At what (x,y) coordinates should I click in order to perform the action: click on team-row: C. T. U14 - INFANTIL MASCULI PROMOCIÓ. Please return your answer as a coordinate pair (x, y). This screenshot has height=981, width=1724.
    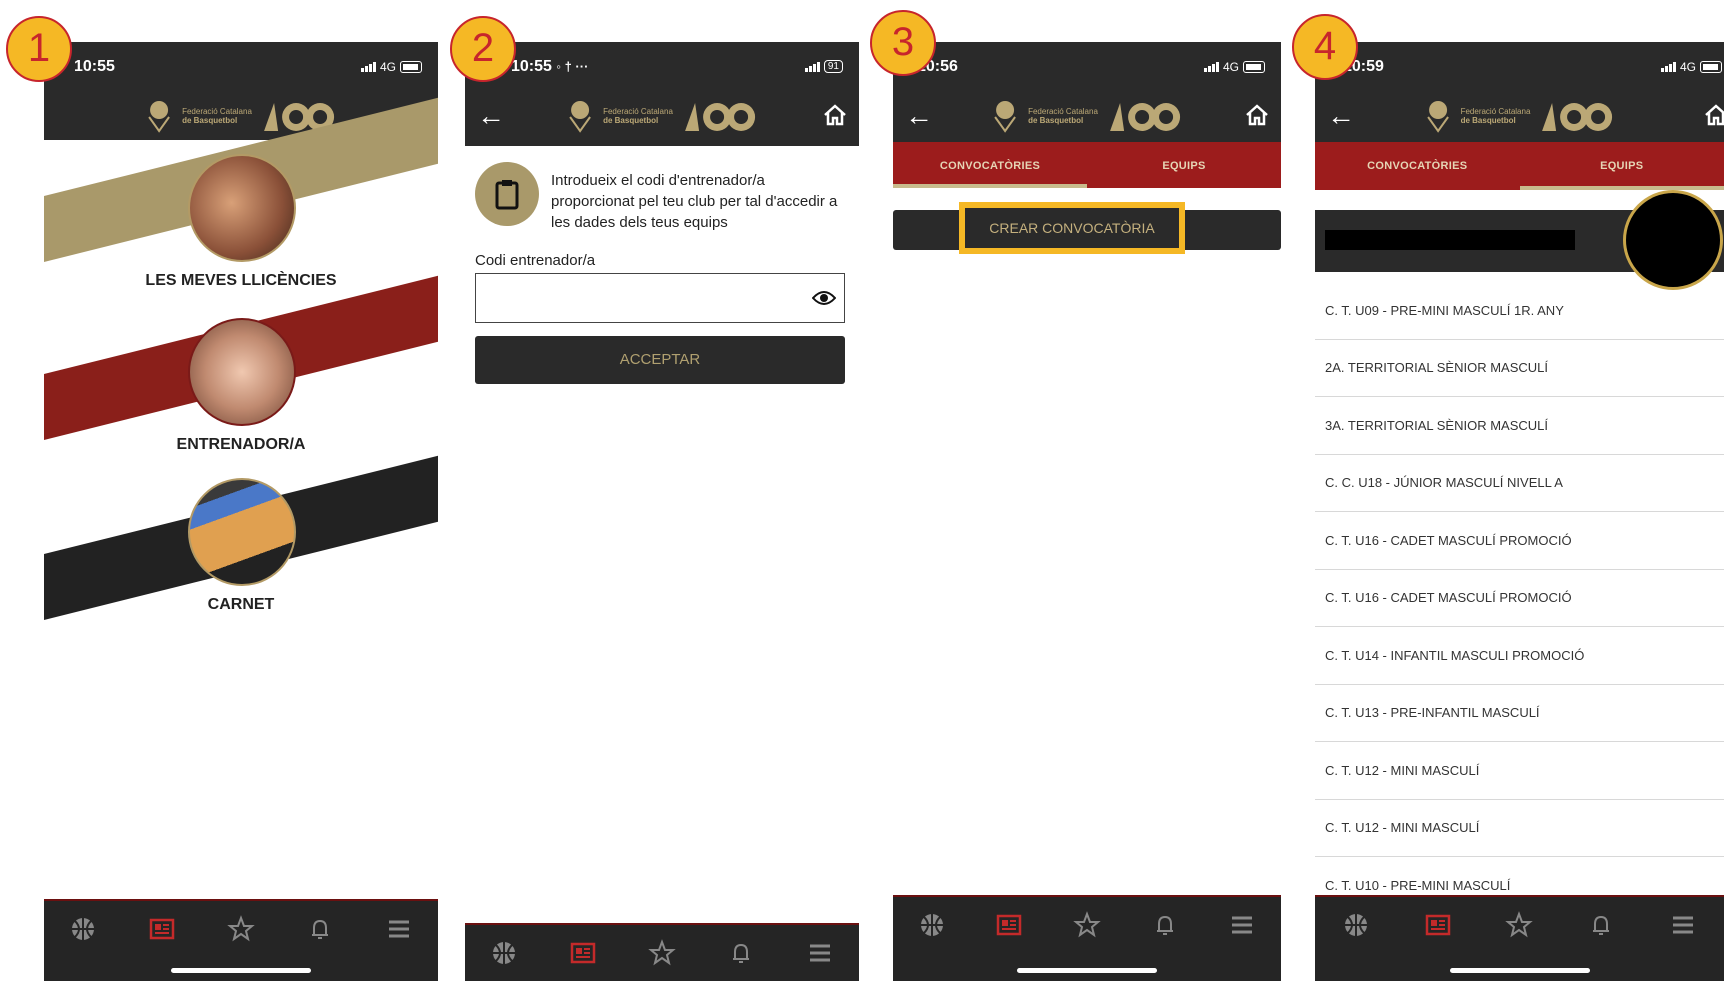
    Looking at the image, I should click on (1519, 656).